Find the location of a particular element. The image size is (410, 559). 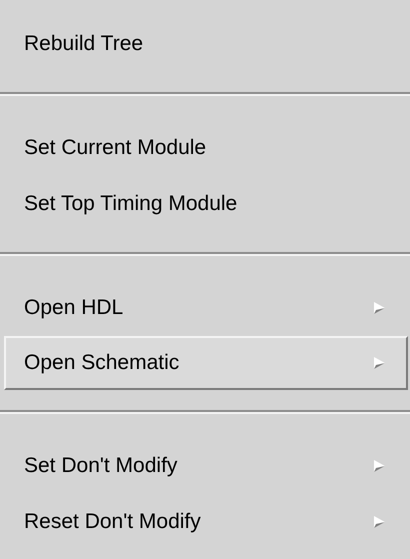

menu-item: Open HDL is located at coordinates (206, 308).